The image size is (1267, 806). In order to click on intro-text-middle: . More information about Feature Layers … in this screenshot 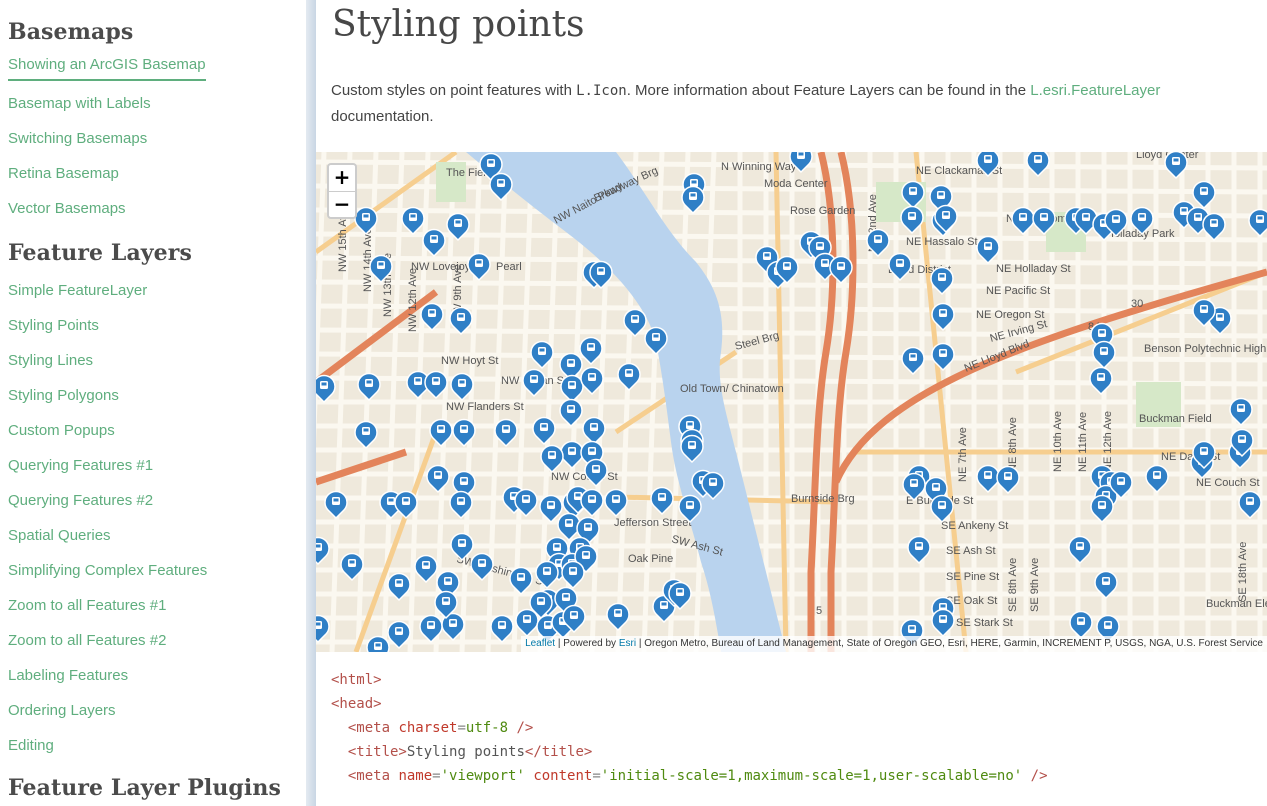, I will do `click(828, 90)`.